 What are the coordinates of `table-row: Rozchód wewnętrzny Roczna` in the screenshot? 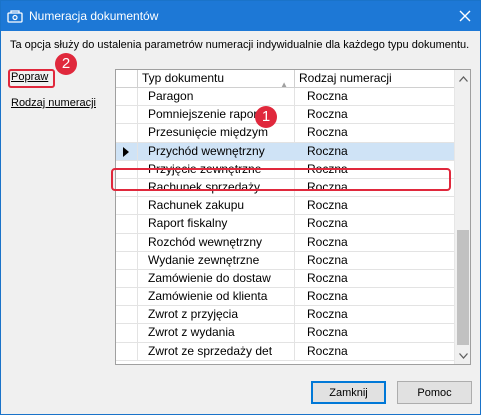 It's located at (285, 242).